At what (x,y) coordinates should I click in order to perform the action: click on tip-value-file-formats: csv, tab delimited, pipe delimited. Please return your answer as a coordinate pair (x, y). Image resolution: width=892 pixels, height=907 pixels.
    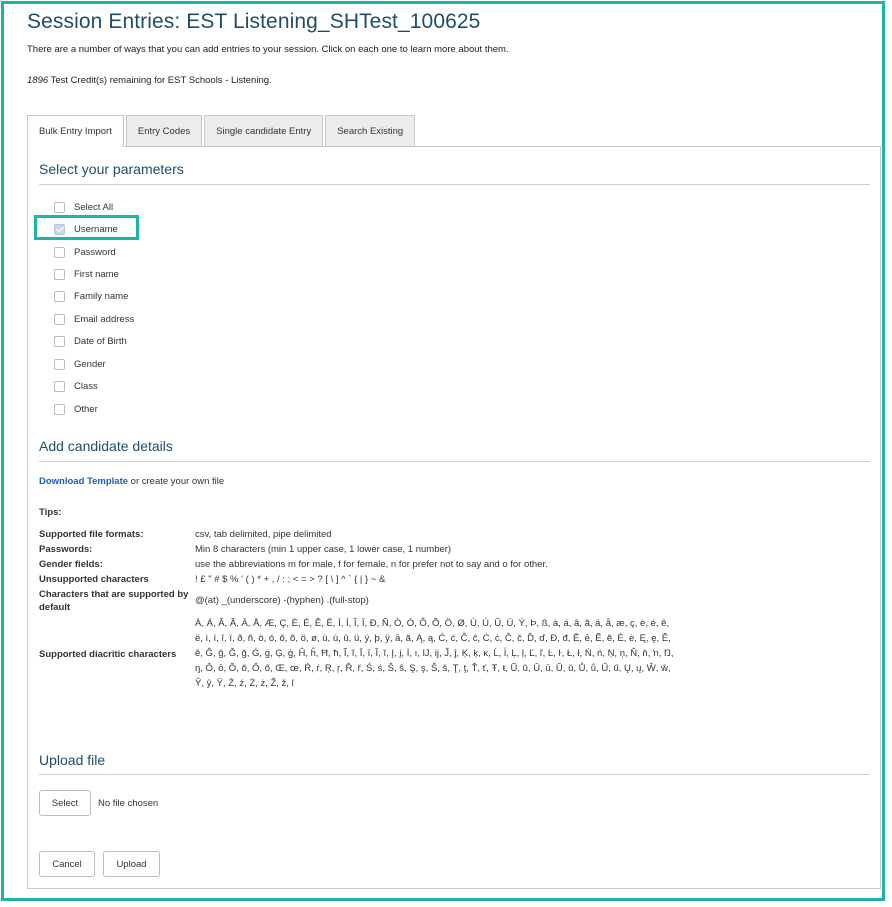
    Looking at the image, I should click on (263, 534).